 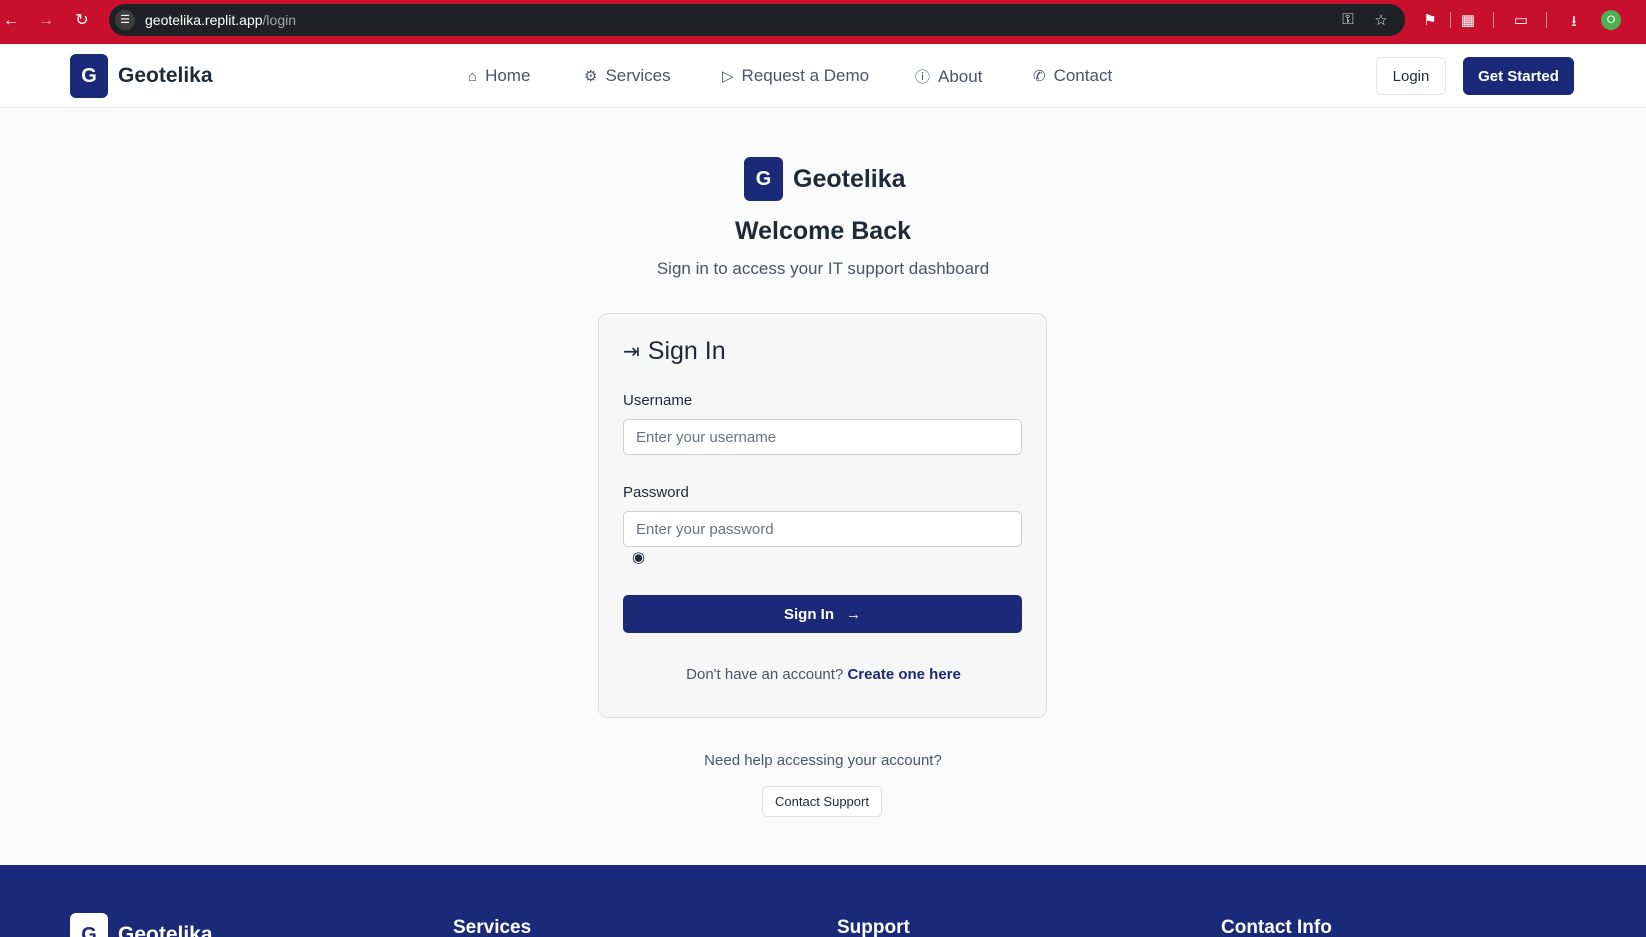 I want to click on signup-prompt: Don't have an account? Create one here, so click(x=823, y=674).